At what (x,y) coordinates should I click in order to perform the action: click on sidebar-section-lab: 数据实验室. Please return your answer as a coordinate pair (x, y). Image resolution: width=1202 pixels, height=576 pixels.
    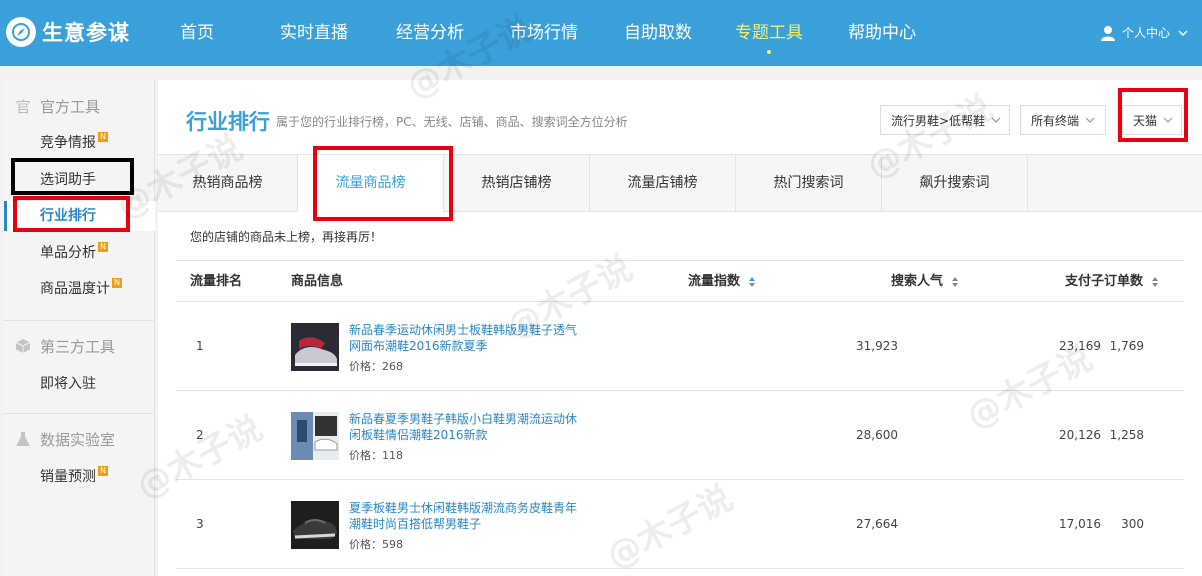
    Looking at the image, I should click on (79, 439).